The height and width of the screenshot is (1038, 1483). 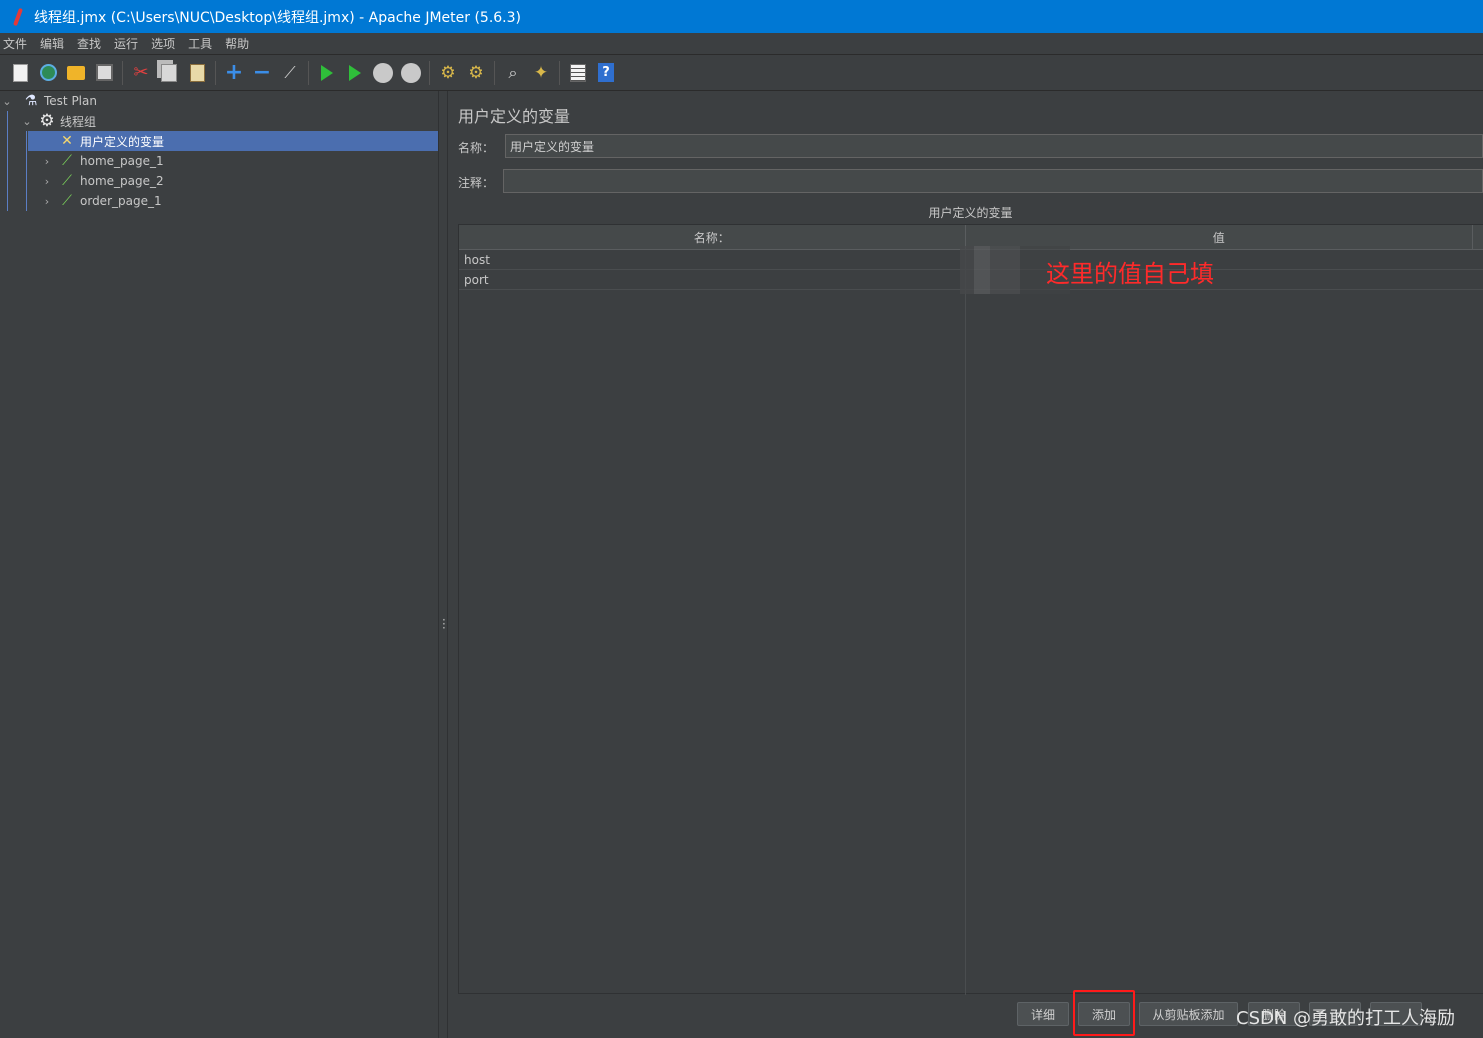 I want to click on paste-icon, so click(x=197, y=73).